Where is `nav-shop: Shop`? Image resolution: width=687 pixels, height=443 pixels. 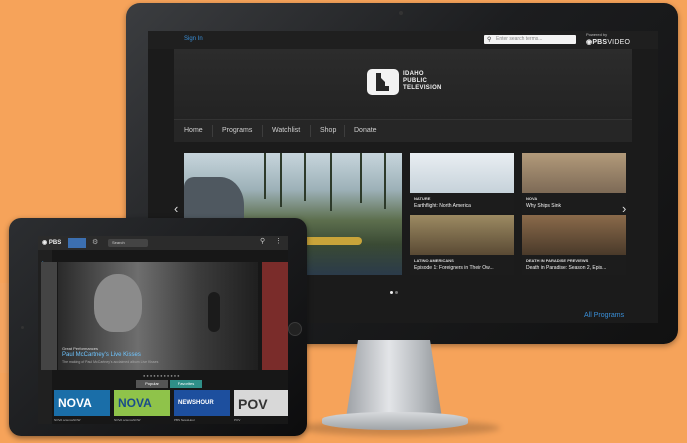 nav-shop: Shop is located at coordinates (328, 130).